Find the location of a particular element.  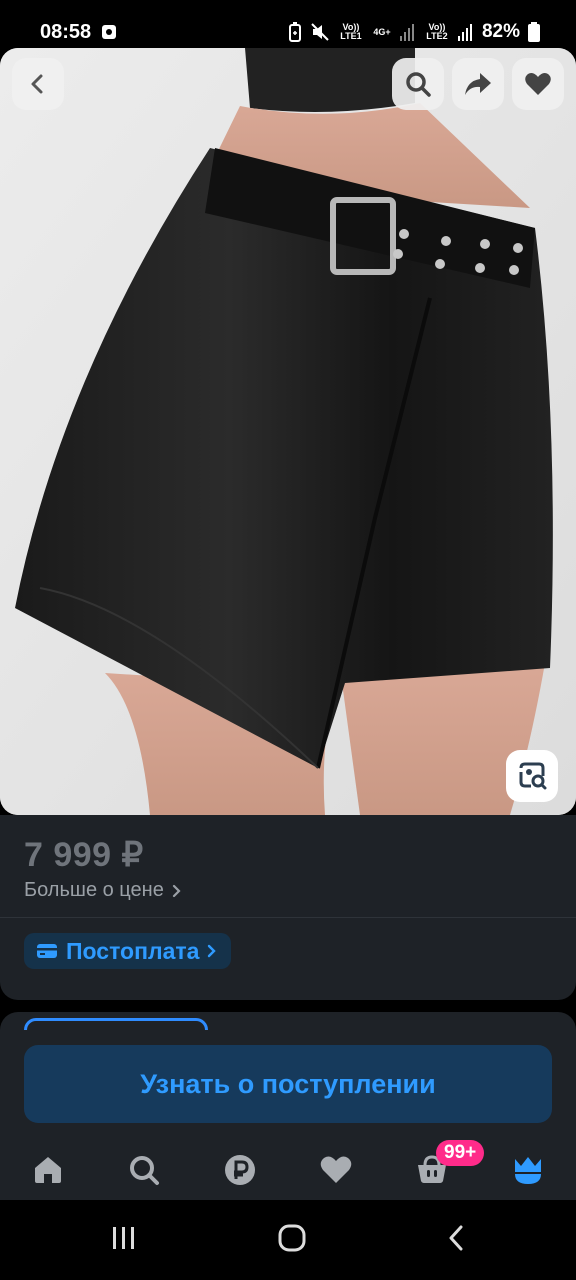

tab-finance is located at coordinates (240, 1170).